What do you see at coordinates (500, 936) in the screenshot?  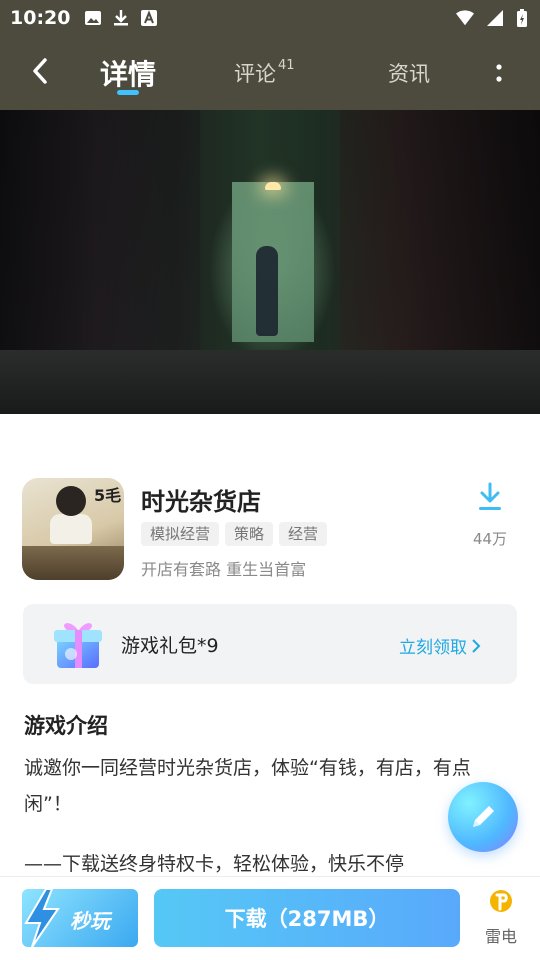 I see `leidian-label: 雷电` at bounding box center [500, 936].